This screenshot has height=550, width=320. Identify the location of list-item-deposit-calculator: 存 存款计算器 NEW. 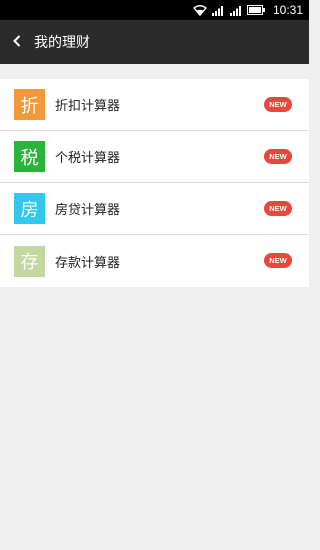
(154, 261).